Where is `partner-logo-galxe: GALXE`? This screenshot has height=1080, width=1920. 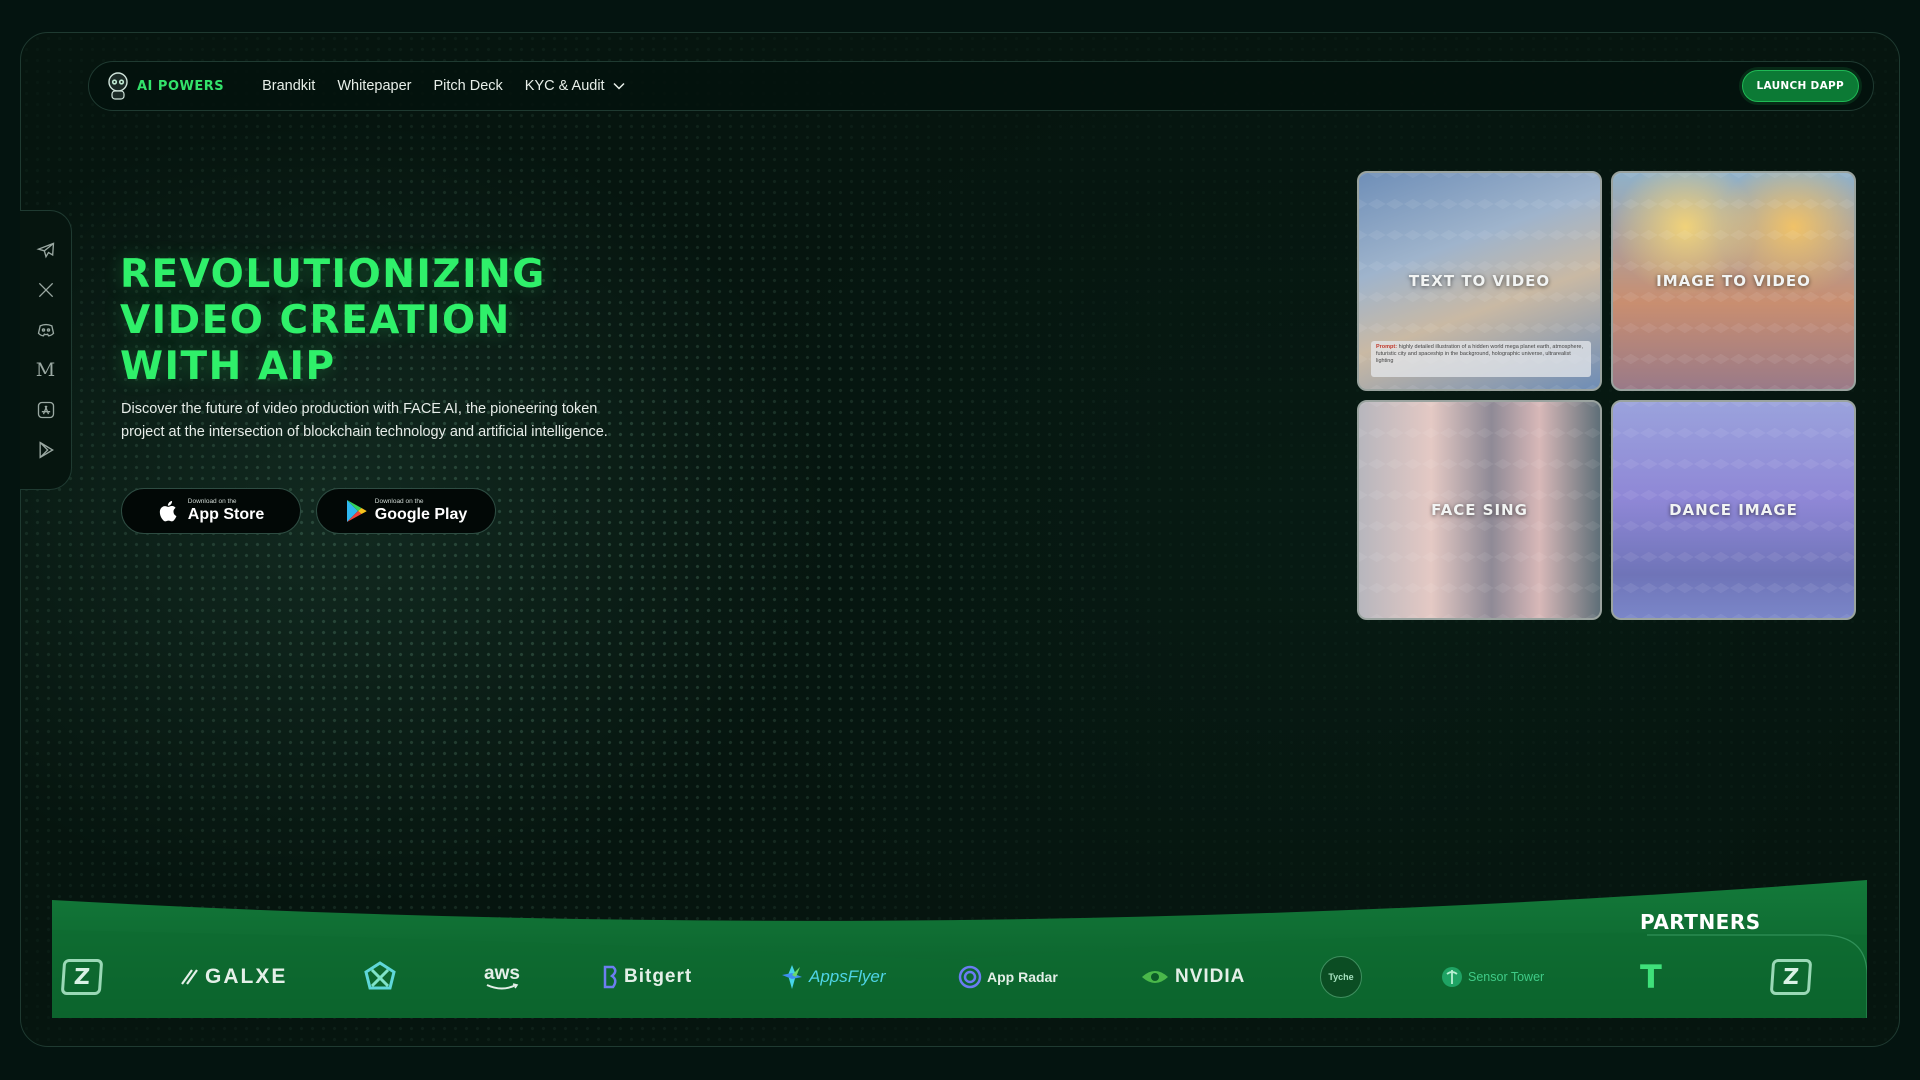 partner-logo-galxe: GALXE is located at coordinates (233, 977).